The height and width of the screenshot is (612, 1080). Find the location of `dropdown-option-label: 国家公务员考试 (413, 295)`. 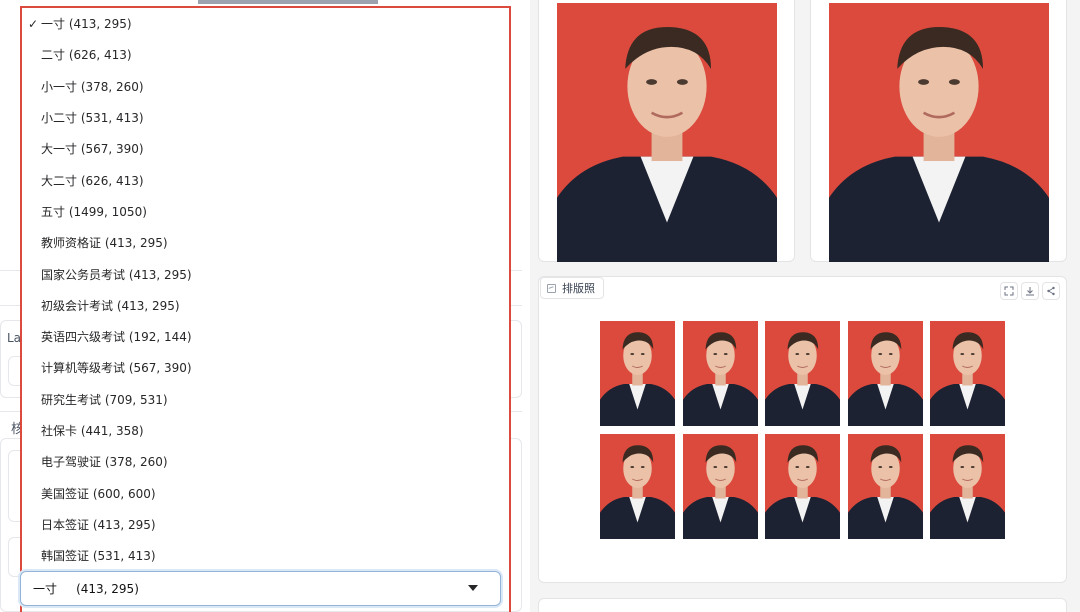

dropdown-option-label: 国家公务员考试 (413, 295) is located at coordinates (116, 274).